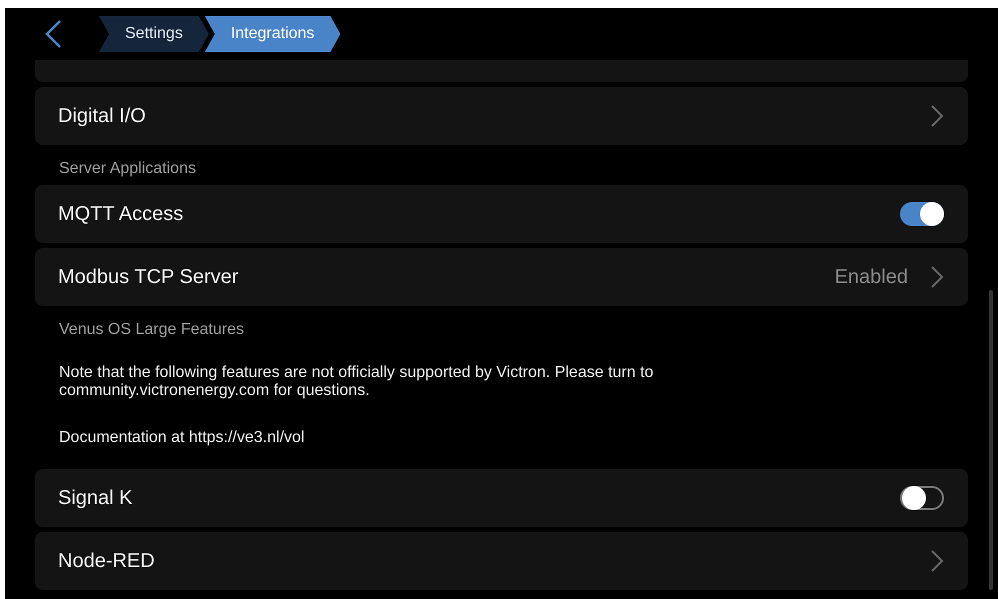 The width and height of the screenshot is (998, 599). I want to click on row-value: Enabled, so click(871, 277).